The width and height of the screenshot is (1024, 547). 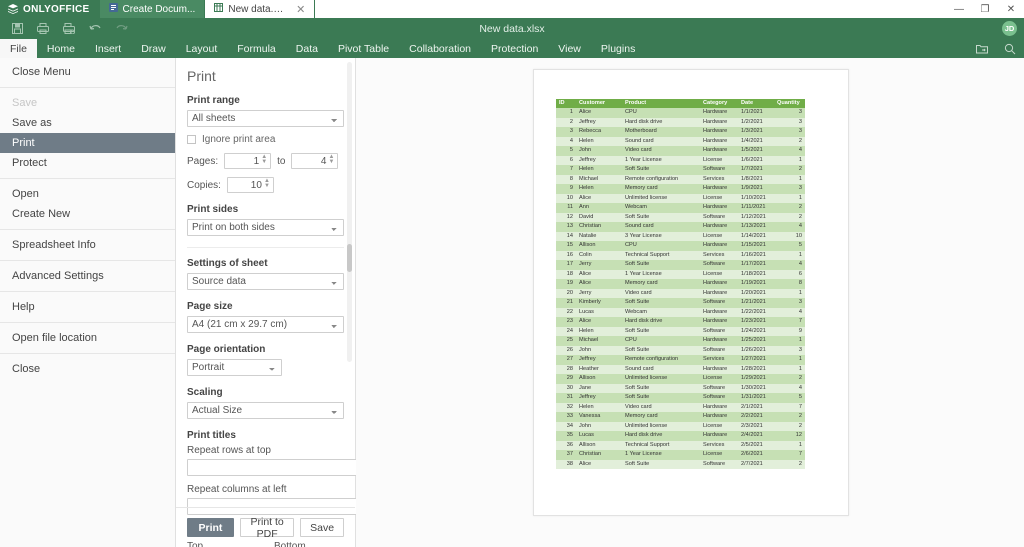 I want to click on cell-product: Memory card, so click(x=661, y=417).